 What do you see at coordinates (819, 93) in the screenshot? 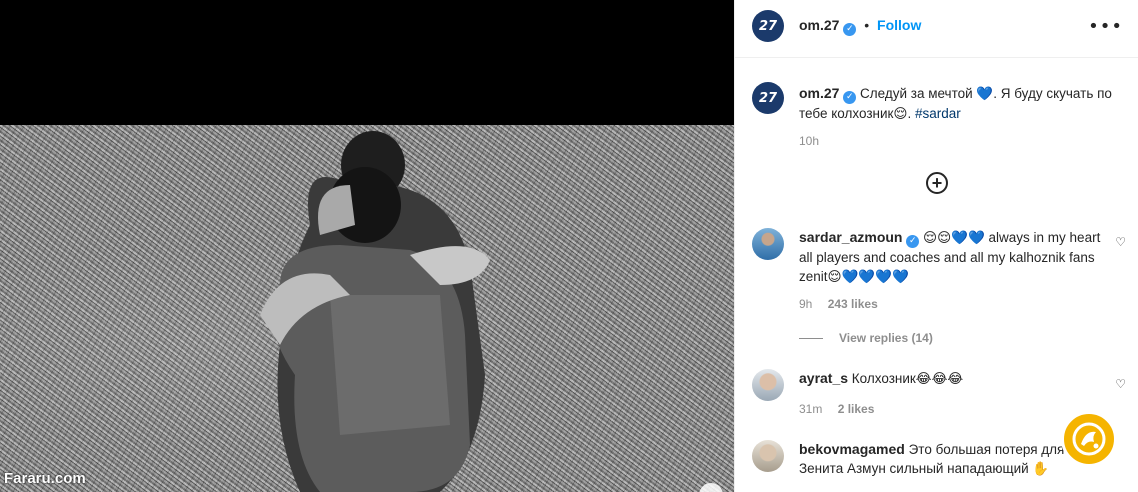
I see `caption-username: om.27` at bounding box center [819, 93].